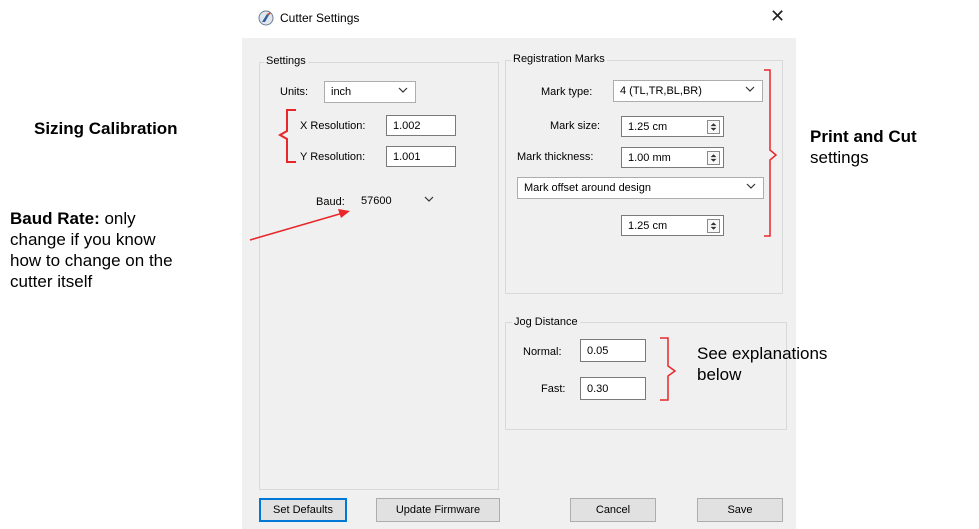  Describe the element at coordinates (894, 147) in the screenshot. I see `print-cut-annotation: Print and Cut settings` at that location.